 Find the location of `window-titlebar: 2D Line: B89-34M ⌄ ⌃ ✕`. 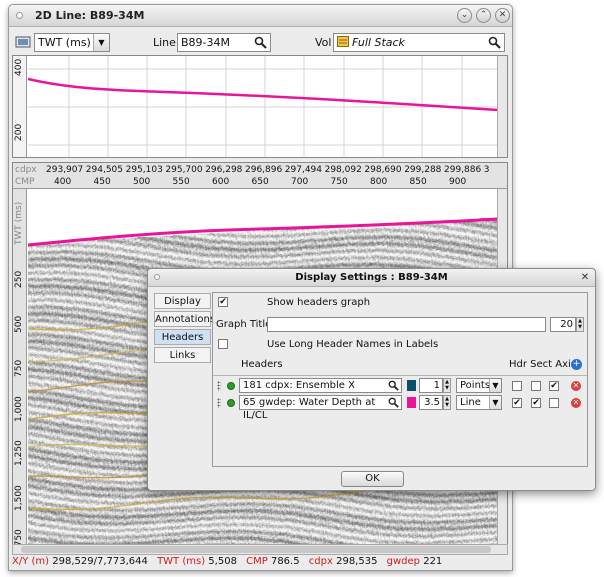

window-titlebar: 2D Line: B89-34M ⌄ ⌃ ✕ is located at coordinates (260, 16).